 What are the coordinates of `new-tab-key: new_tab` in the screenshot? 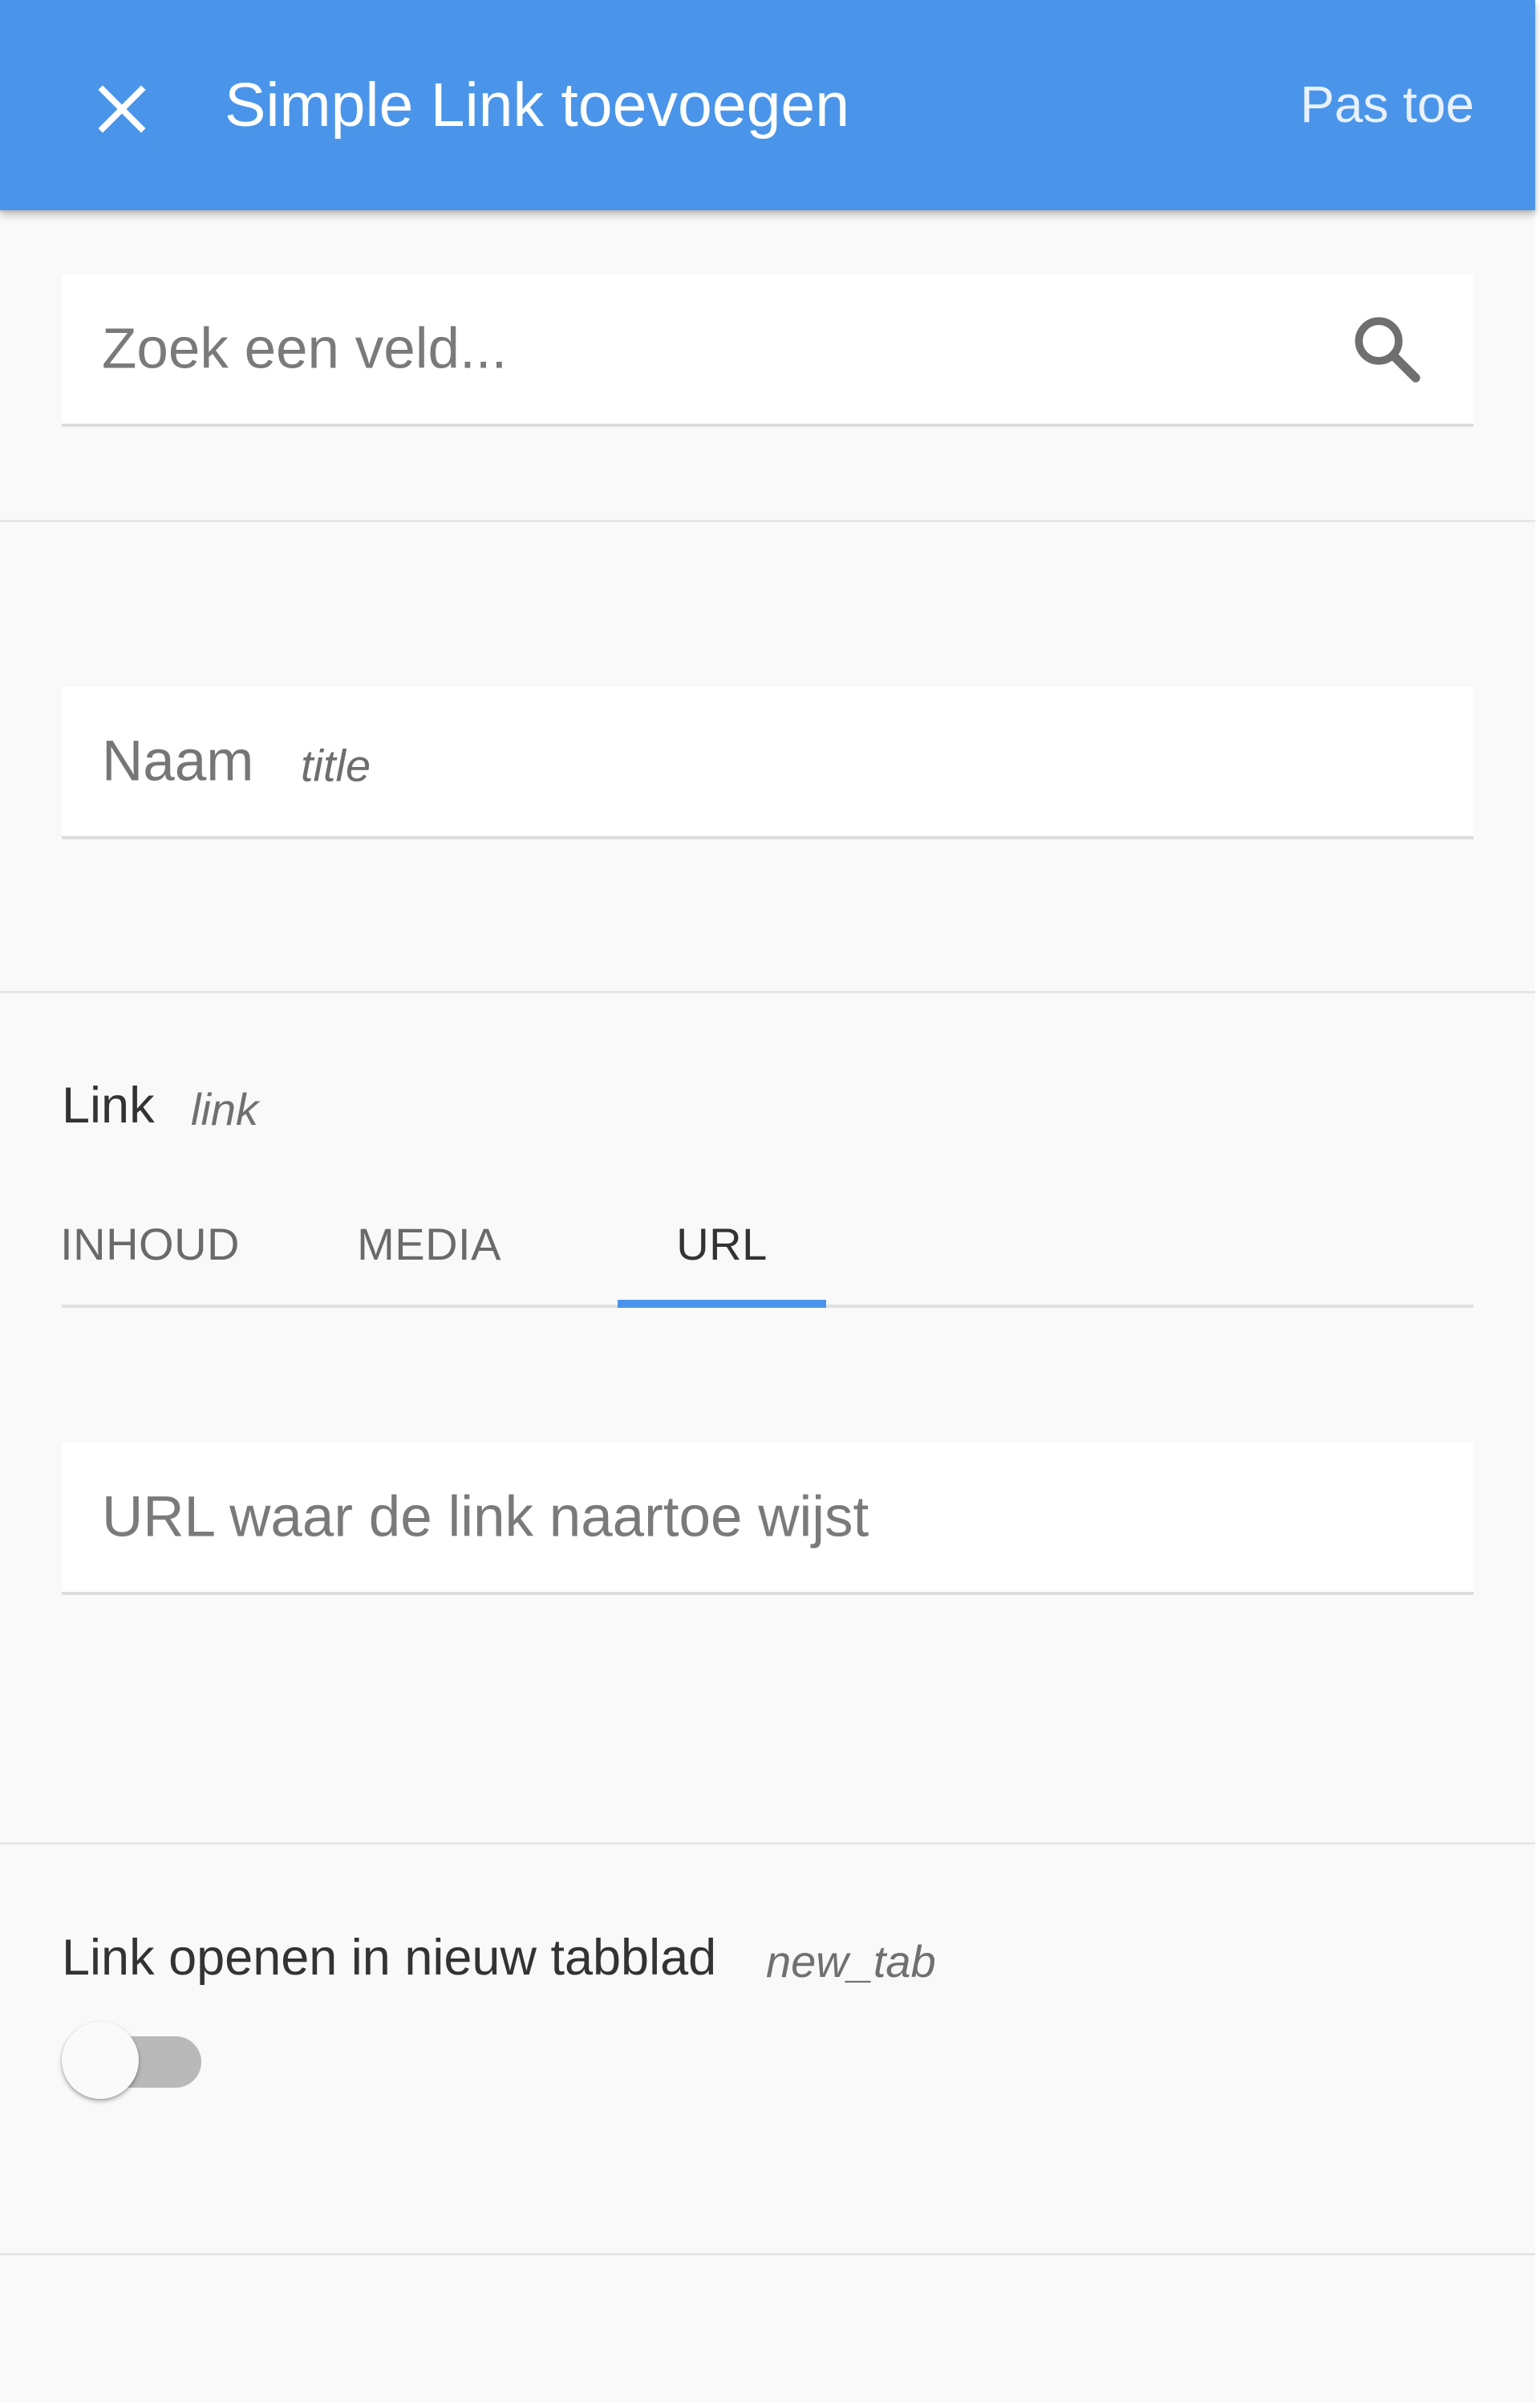 It's located at (851, 1961).